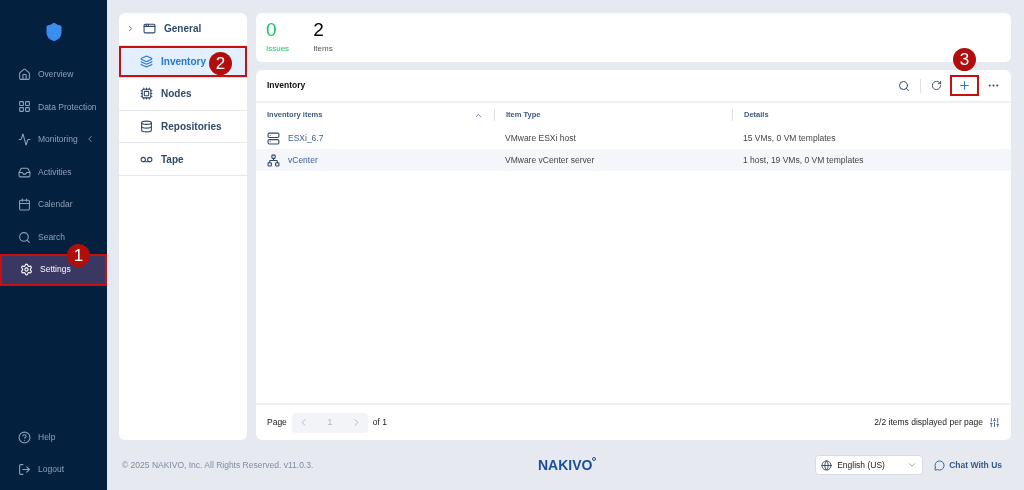 Image resolution: width=1024 pixels, height=490 pixels. Describe the element at coordinates (24, 139) in the screenshot. I see `chart-icon` at that location.